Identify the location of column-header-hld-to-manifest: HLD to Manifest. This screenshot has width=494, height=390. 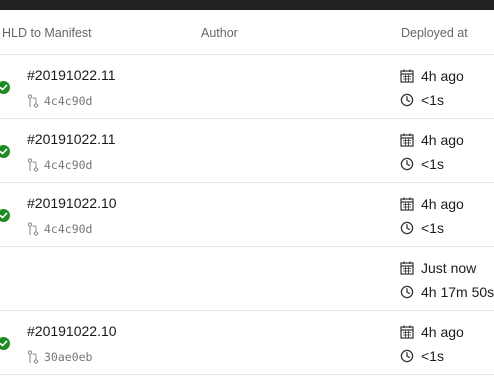
(47, 33).